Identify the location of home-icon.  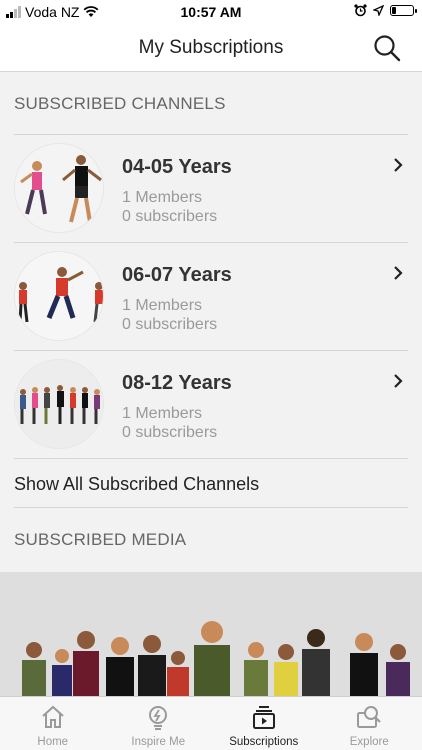
(53, 716).